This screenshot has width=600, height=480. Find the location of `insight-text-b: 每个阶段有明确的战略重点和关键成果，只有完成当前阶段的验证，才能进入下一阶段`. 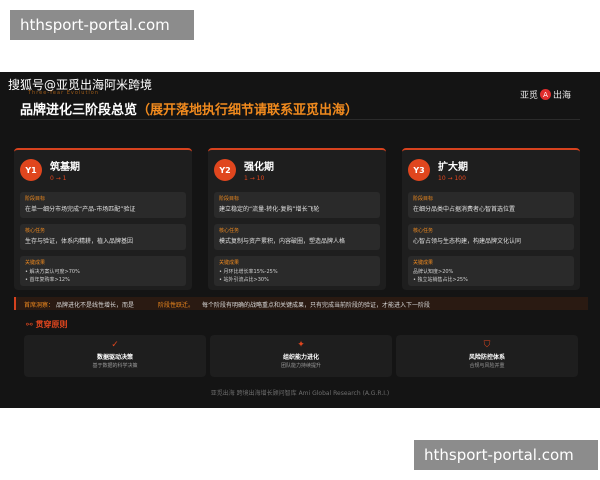

insight-text-b: 每个阶段有明确的战略重点和关键成果，只有完成当前阶段的验证，才能进入下一阶段 is located at coordinates (316, 305).